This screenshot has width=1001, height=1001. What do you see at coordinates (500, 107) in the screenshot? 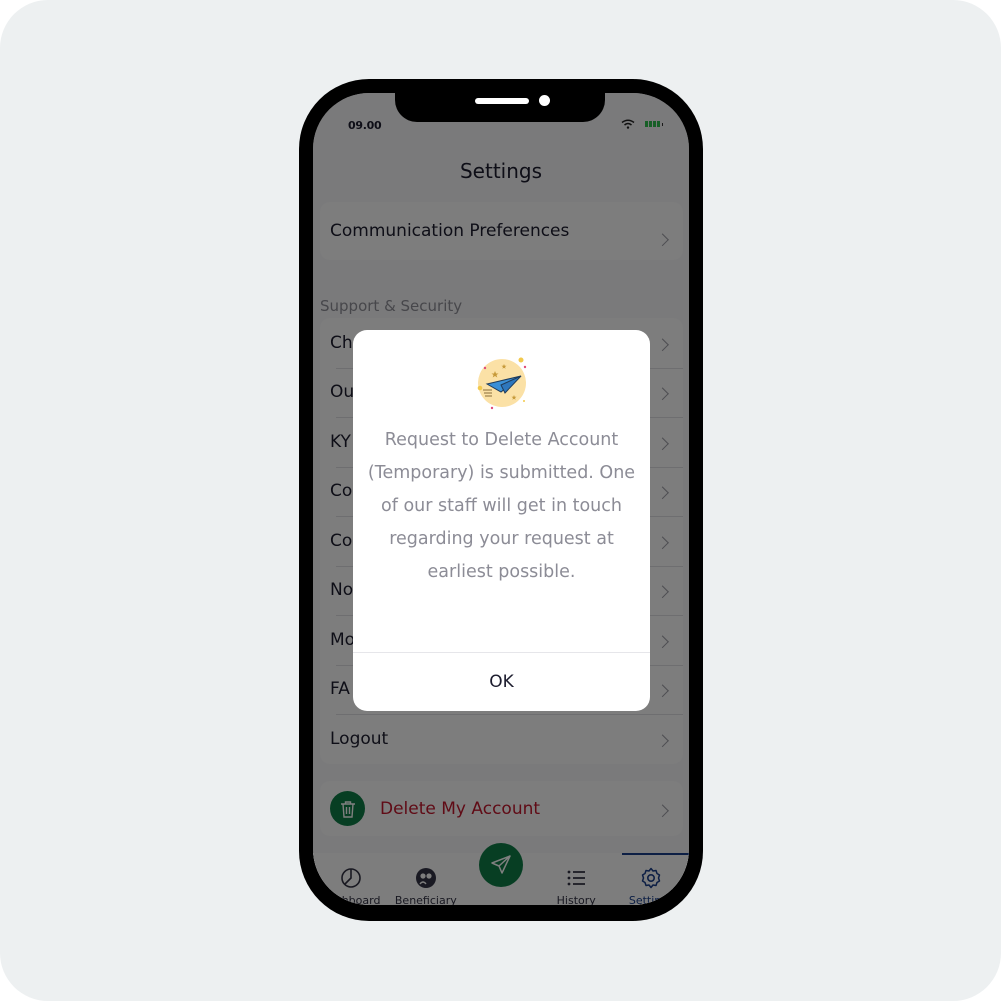
I see `notch` at bounding box center [500, 107].